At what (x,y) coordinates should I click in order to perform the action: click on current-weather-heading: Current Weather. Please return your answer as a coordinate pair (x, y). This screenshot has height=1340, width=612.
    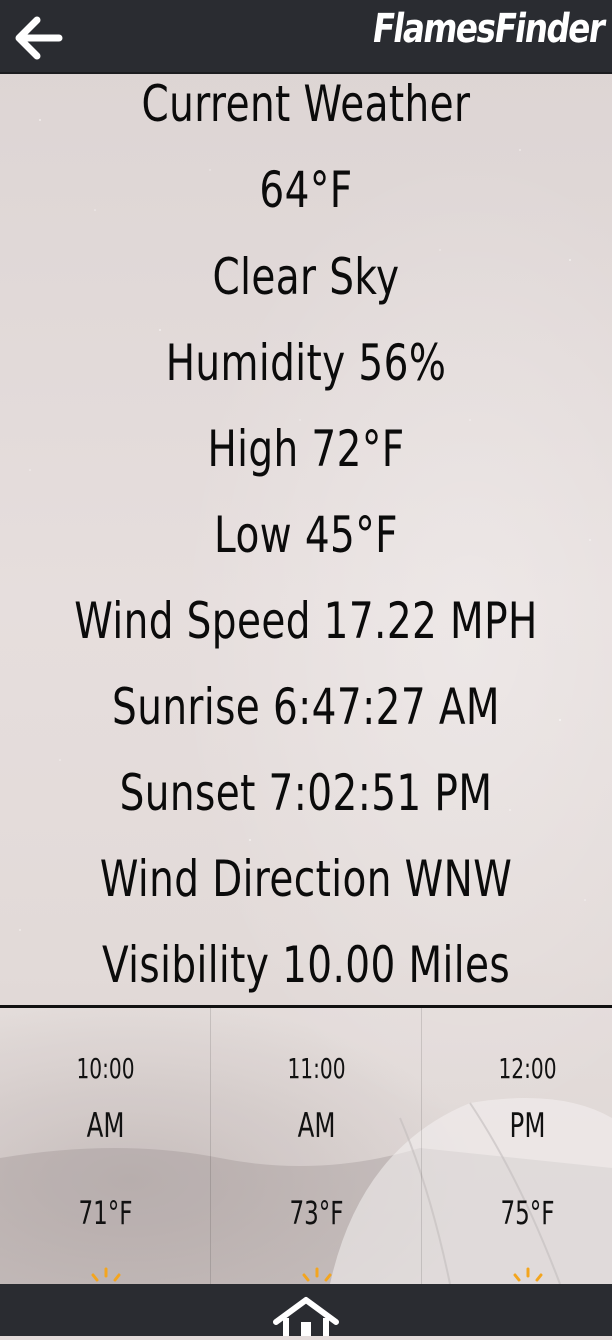
    Looking at the image, I should click on (306, 104).